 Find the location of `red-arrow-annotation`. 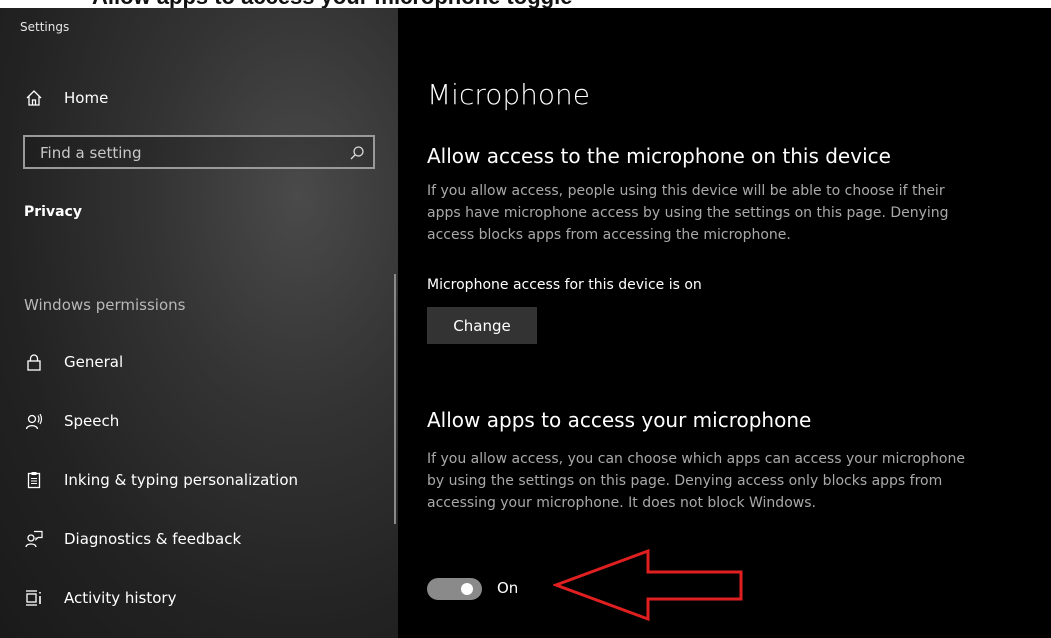

red-arrow-annotation is located at coordinates (648, 585).